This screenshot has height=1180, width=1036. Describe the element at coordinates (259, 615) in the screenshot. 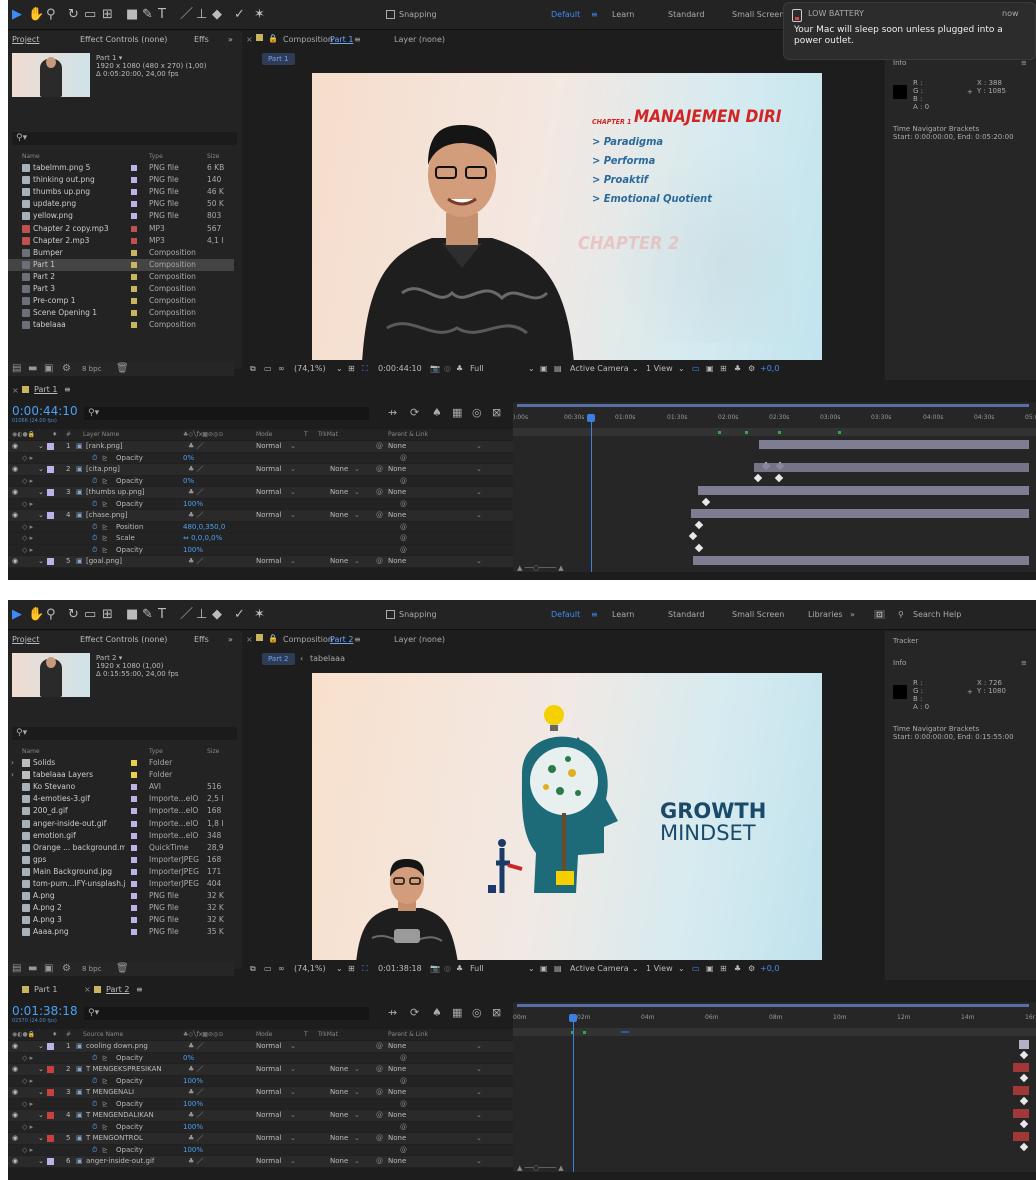

I see `puppet-tool-icon: ✶` at that location.